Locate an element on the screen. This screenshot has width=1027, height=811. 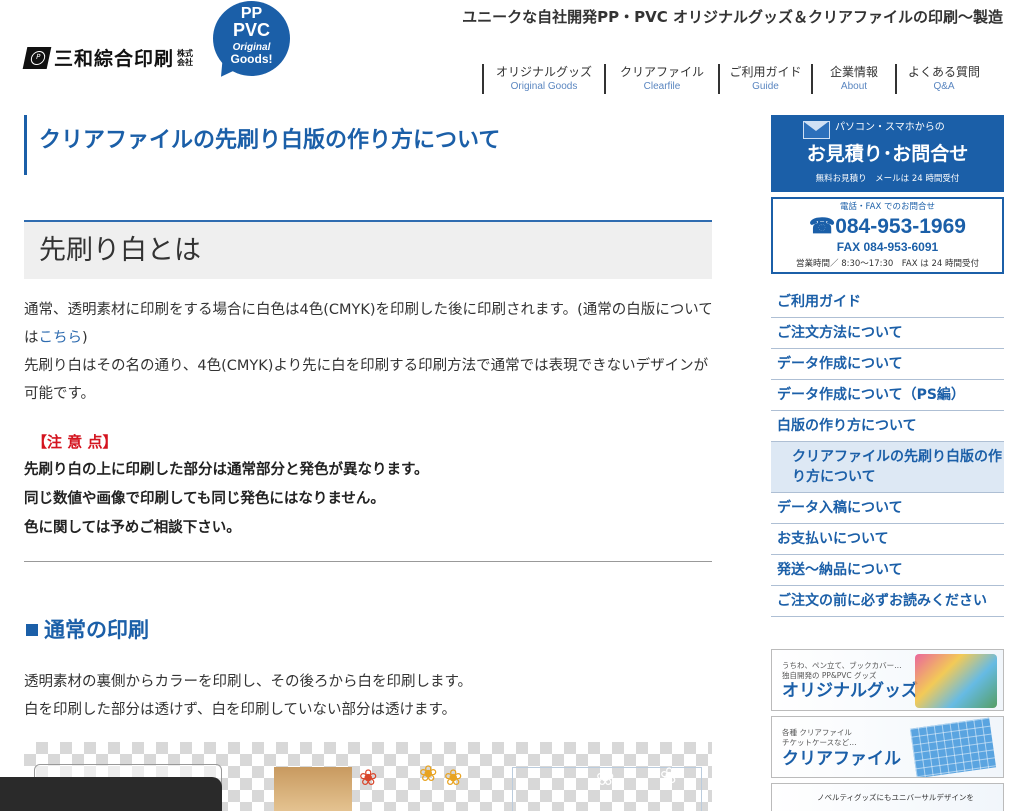
sidebar-item-shipping: 発送～納品について is located at coordinates (887, 570).